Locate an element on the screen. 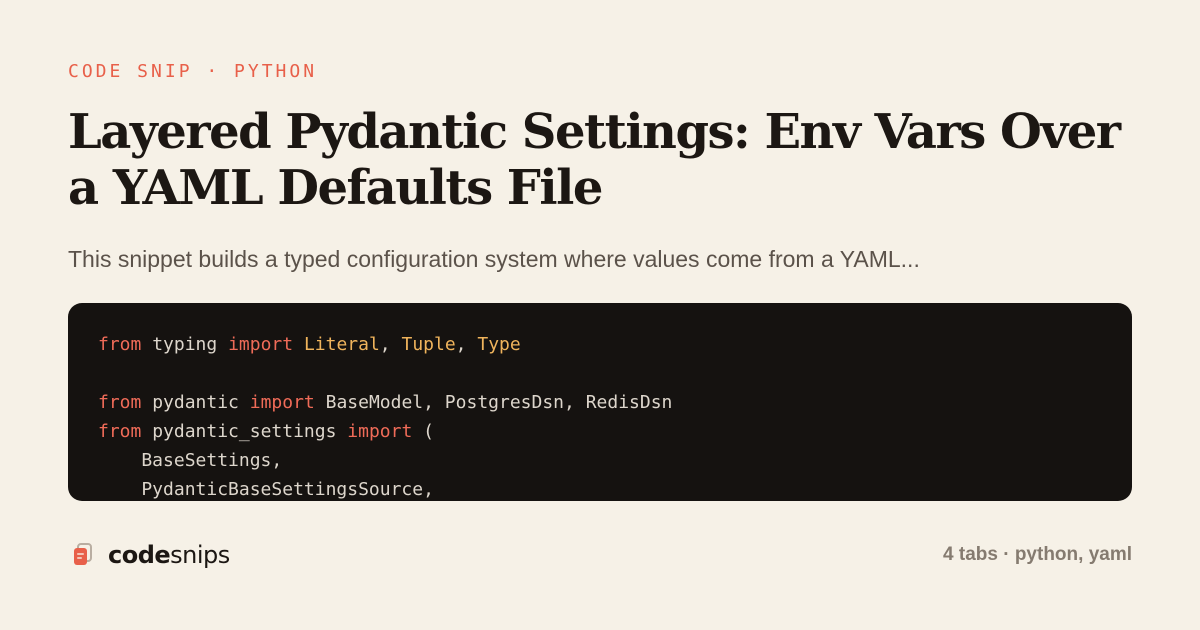  category-kicker: CODE SNIP · PYTHON is located at coordinates (193, 71).